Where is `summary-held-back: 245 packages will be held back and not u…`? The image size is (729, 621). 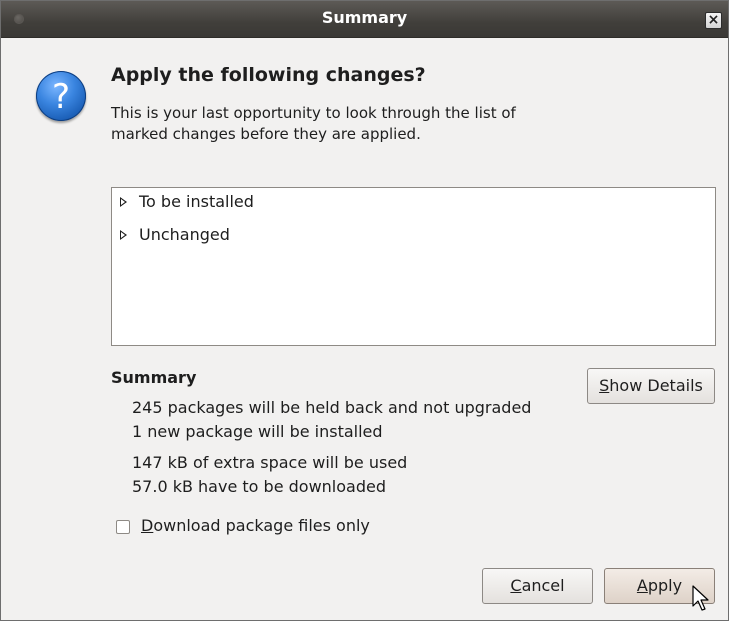
summary-held-back: 245 packages will be held back and not u… is located at coordinates (332, 407).